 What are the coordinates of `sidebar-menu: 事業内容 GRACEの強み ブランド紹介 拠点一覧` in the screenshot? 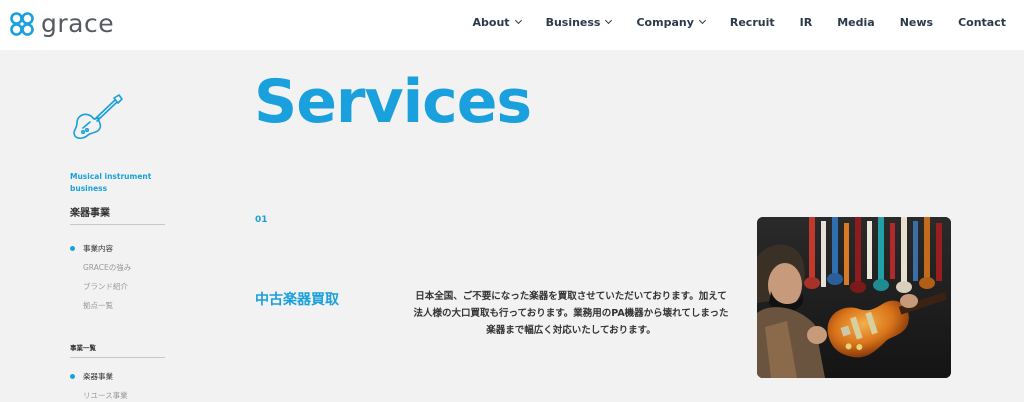 It's located at (100, 281).